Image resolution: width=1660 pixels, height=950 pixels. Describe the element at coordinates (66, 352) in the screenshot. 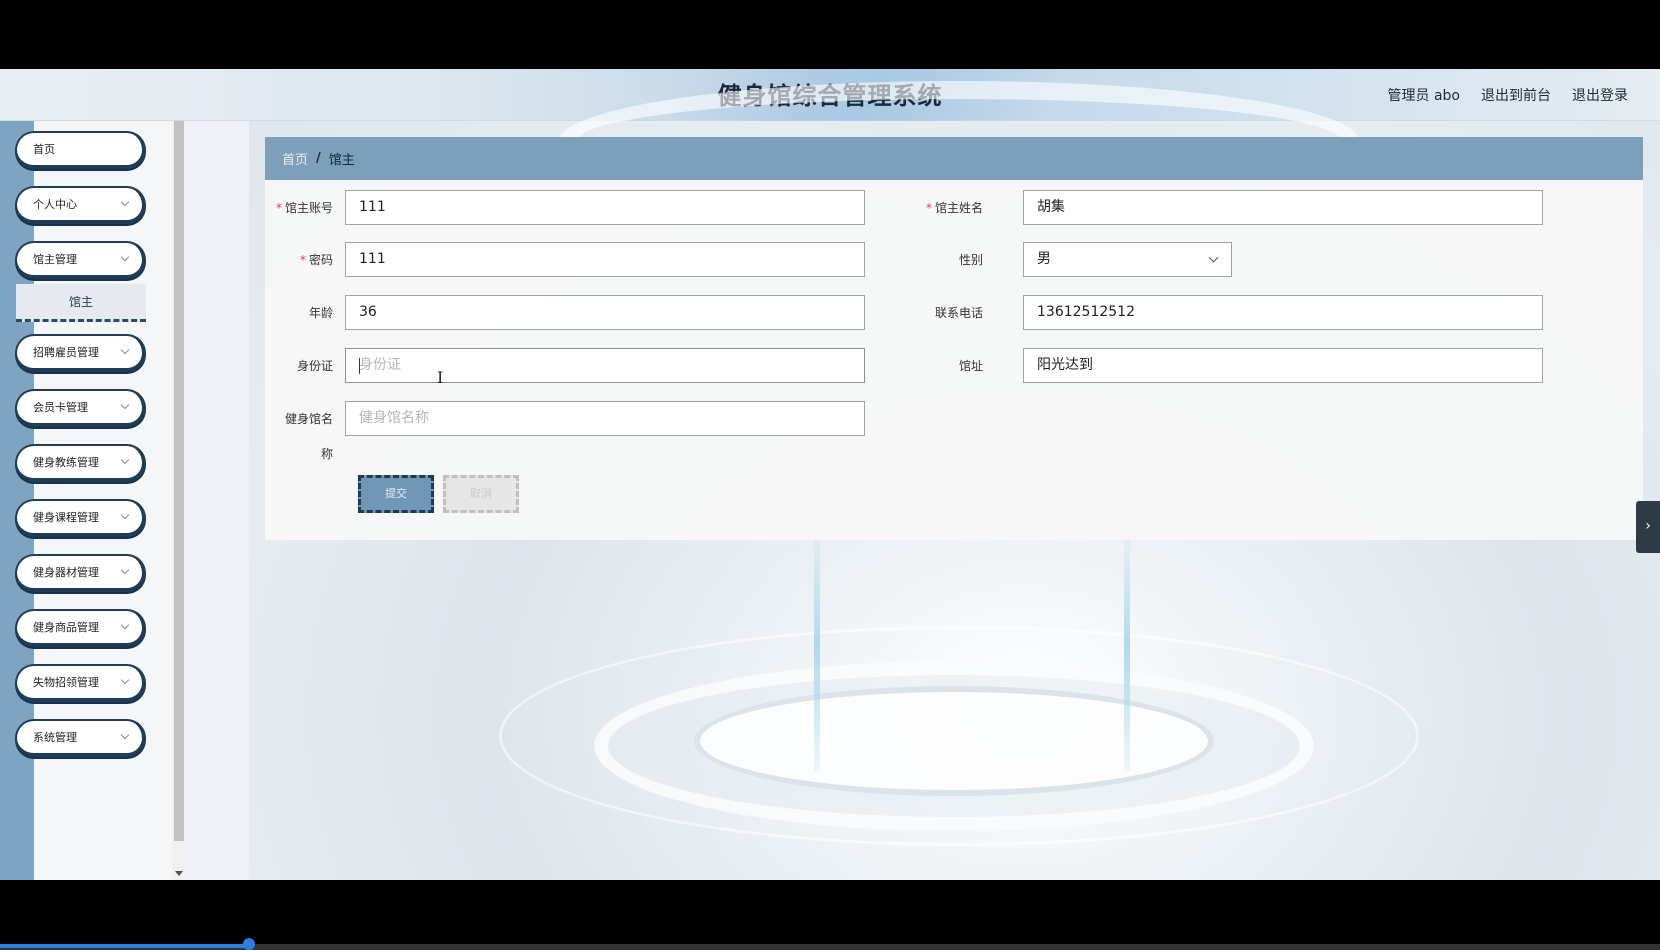

I see `sidebar-item-label: 招聘雇员管理` at that location.